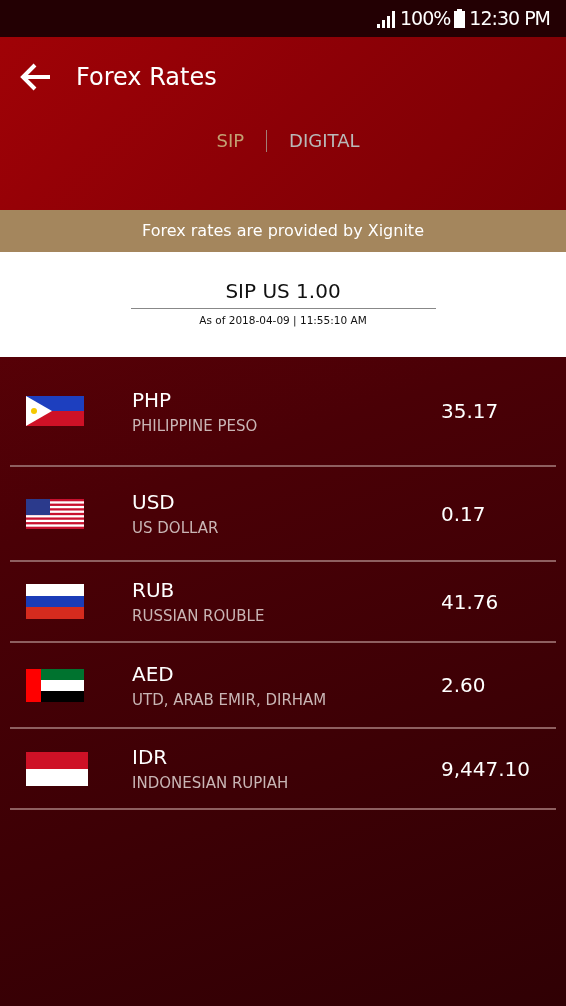 The width and height of the screenshot is (566, 1006). Describe the element at coordinates (198, 617) in the screenshot. I see `currency-name: RUSSIAN ROUBLE` at that location.